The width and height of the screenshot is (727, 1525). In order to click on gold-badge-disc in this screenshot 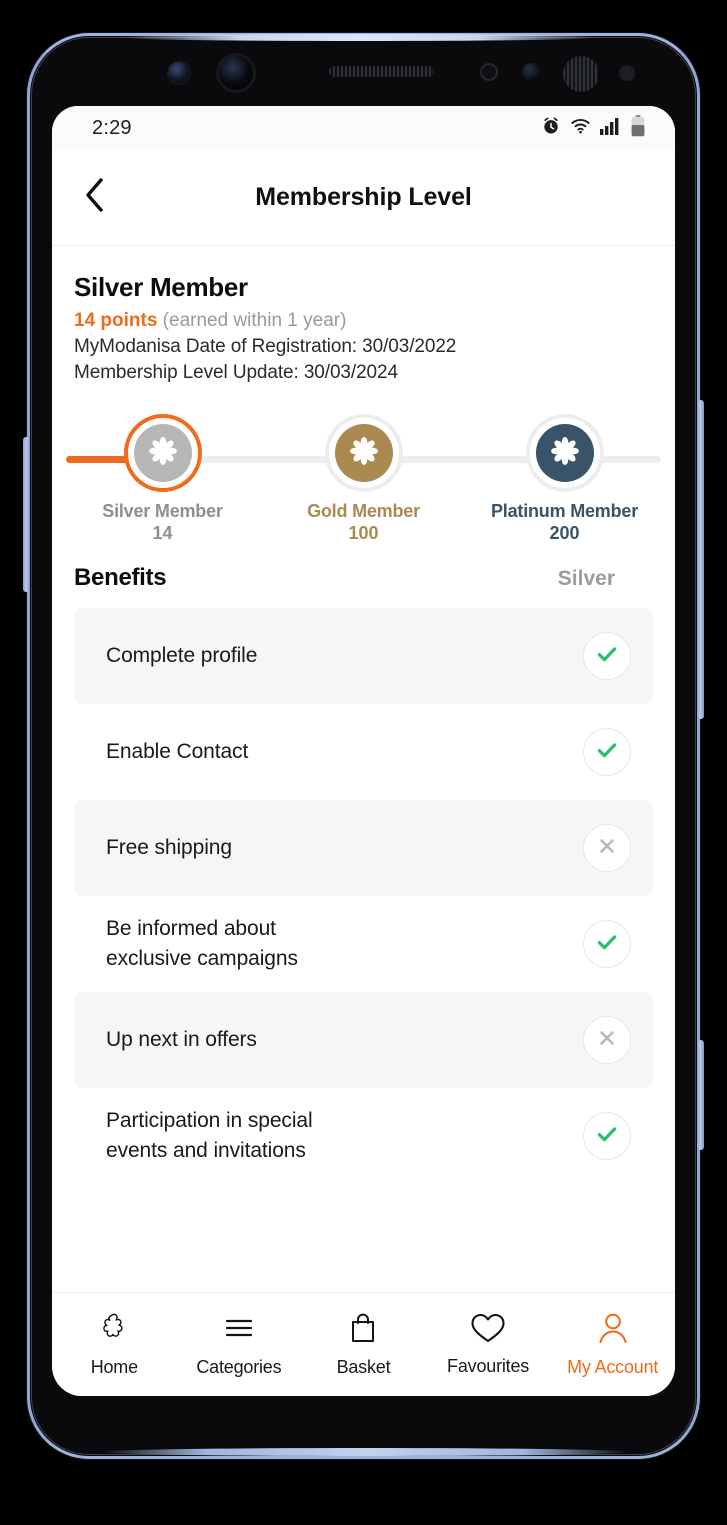, I will do `click(363, 453)`.